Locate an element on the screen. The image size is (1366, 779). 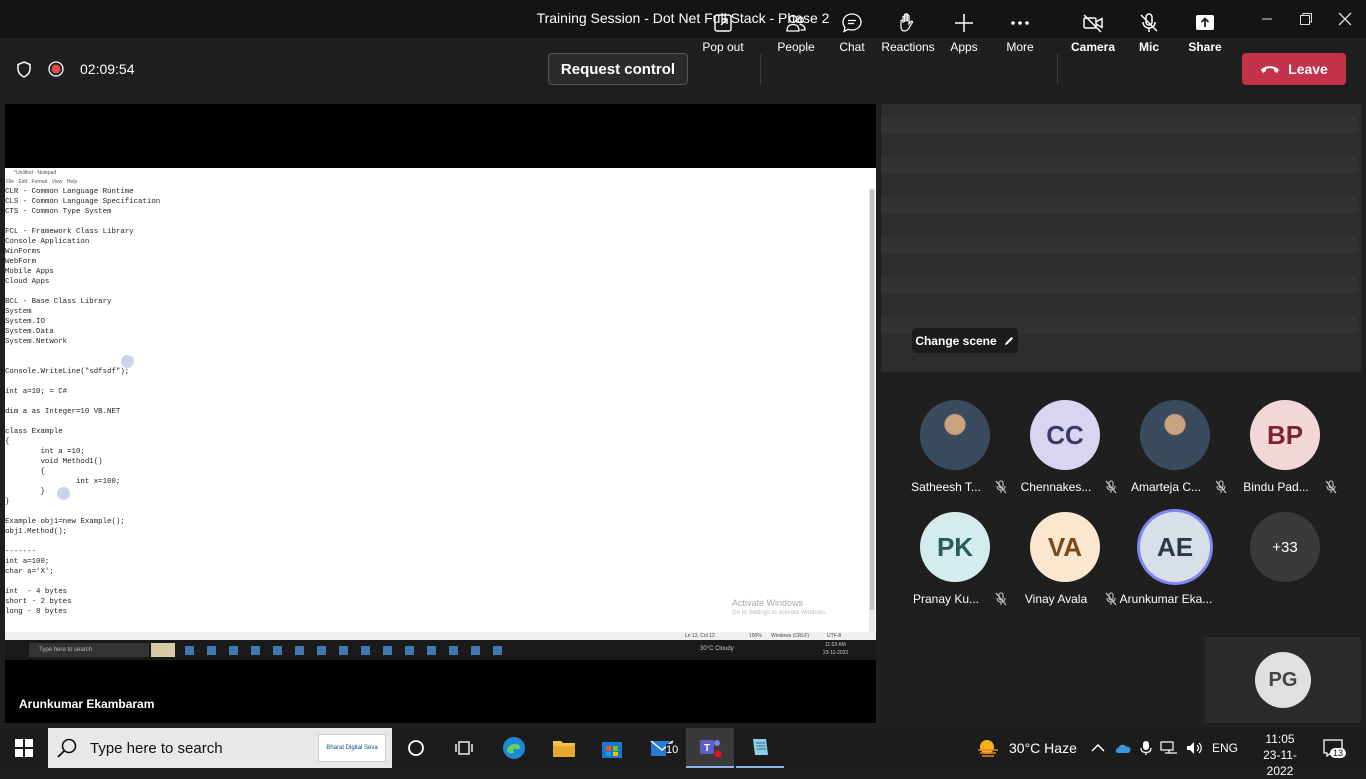
volume-button is located at coordinates (1195, 748).